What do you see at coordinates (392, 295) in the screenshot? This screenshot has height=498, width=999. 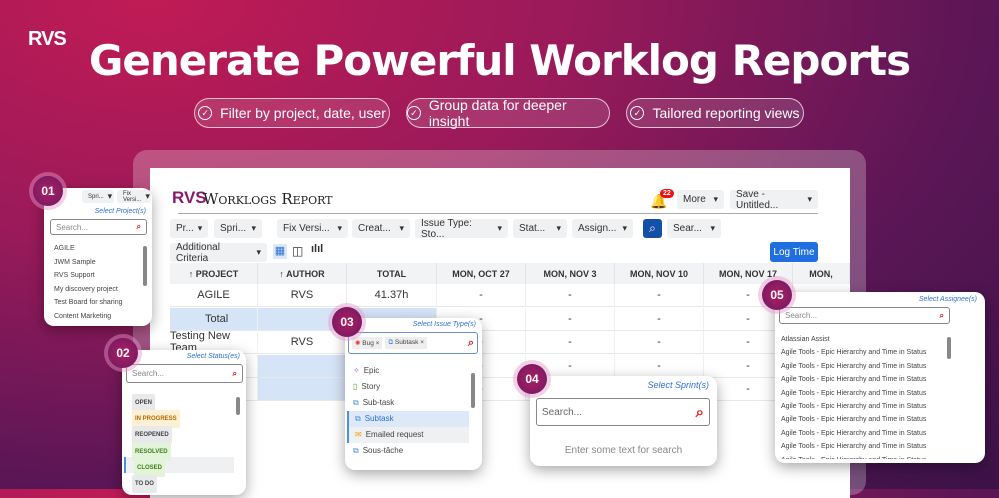 I see `table-cell-total: 41.37h` at bounding box center [392, 295].